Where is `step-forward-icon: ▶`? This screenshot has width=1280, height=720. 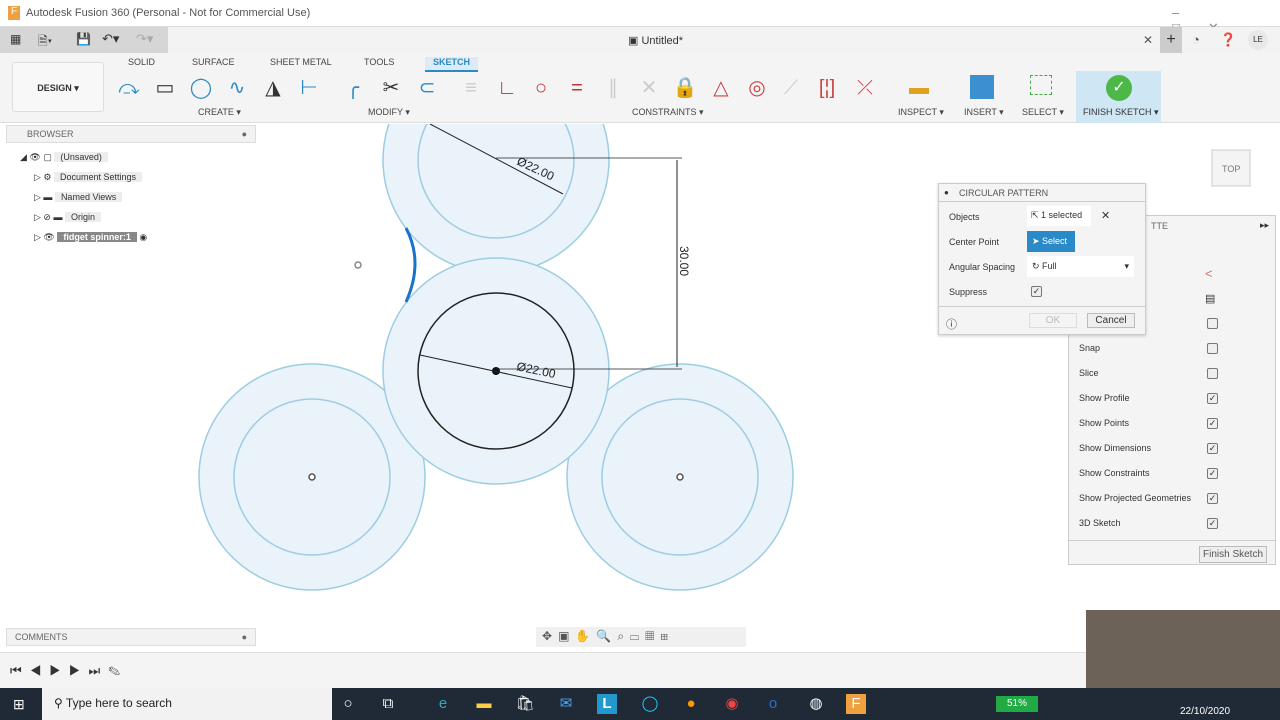
step-forward-icon: ▶ is located at coordinates (79, 670).